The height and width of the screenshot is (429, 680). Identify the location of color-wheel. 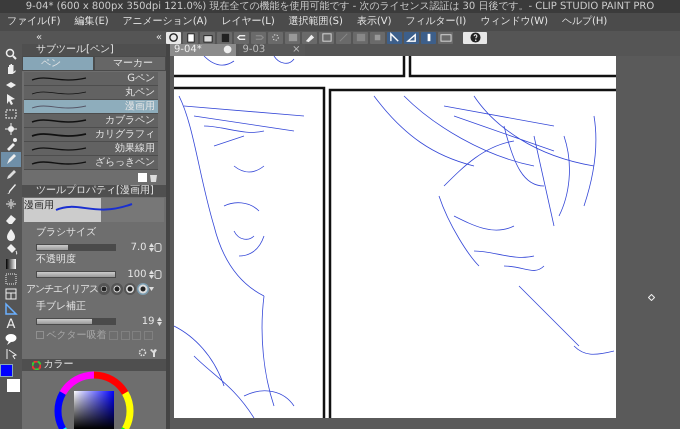
(94, 400).